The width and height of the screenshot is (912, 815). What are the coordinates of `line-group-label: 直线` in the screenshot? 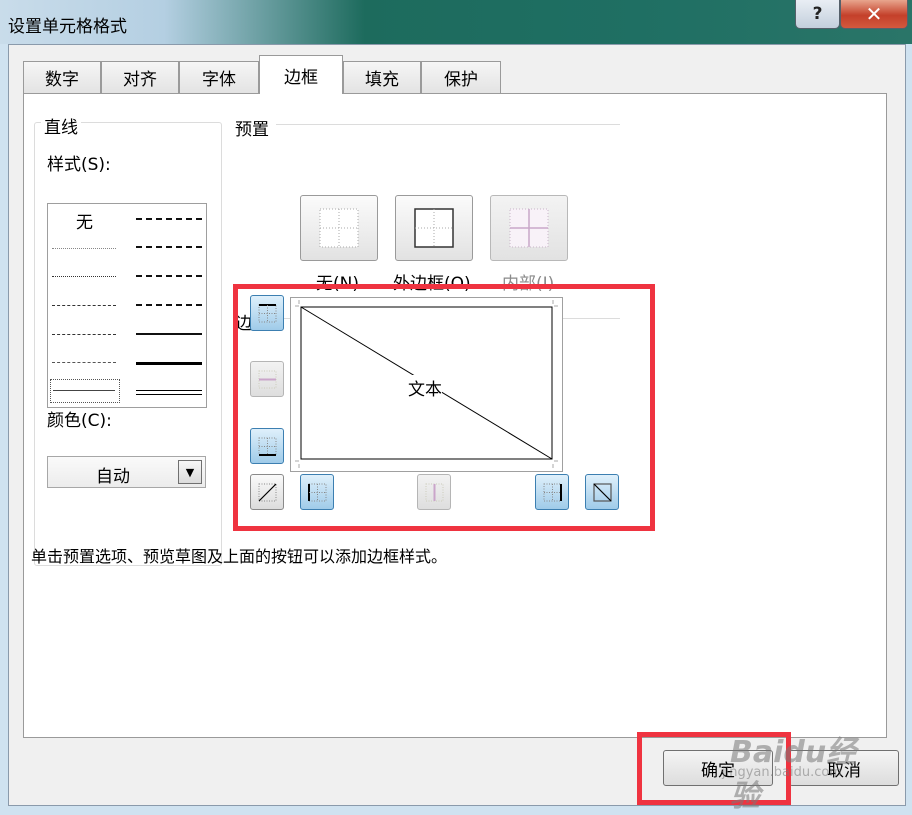 It's located at (61, 125).